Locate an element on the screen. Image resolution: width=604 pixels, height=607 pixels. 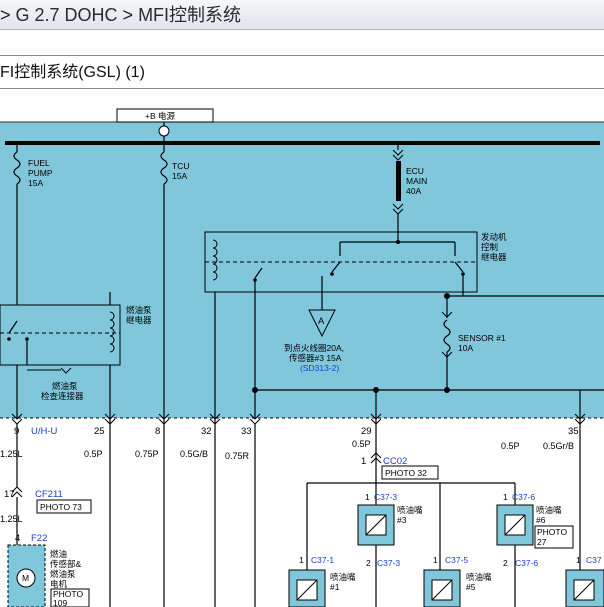
fuse-symbol-icon is located at coordinates (398, 181).